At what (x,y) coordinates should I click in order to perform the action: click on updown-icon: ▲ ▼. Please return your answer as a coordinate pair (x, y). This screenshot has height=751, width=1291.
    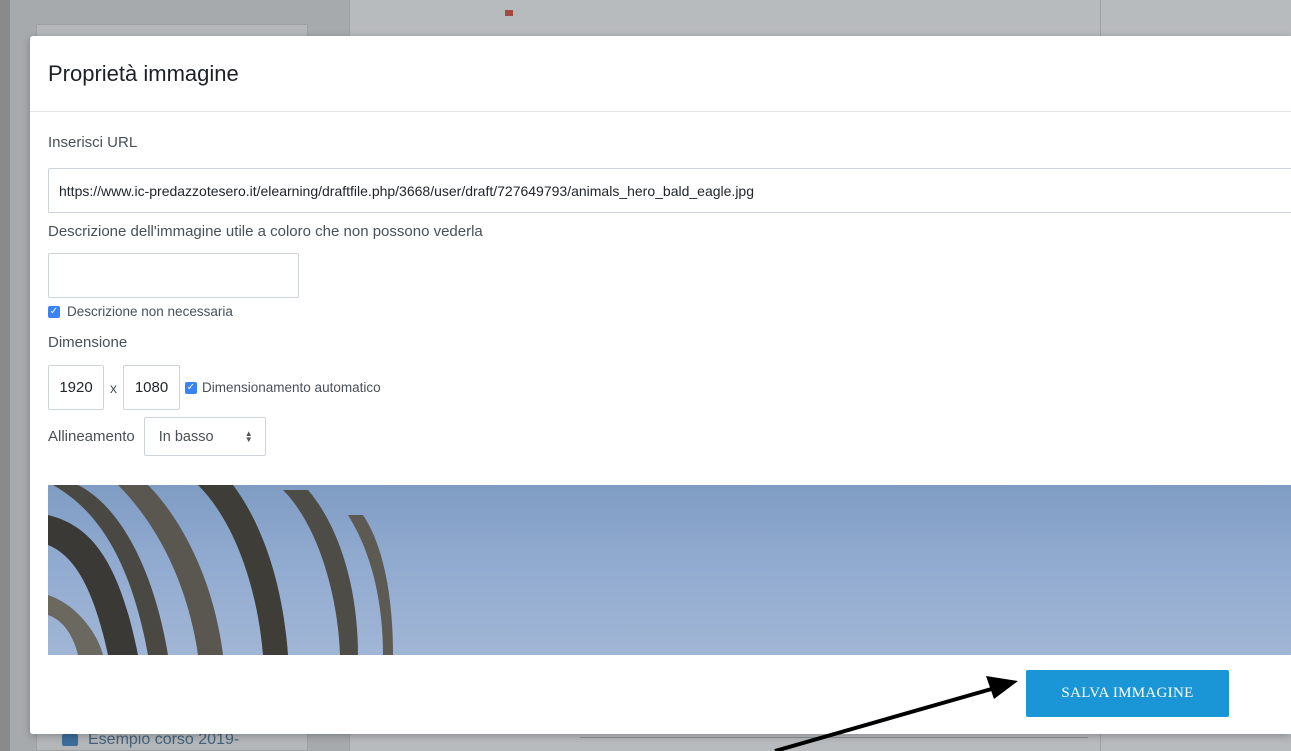
    Looking at the image, I should click on (248, 436).